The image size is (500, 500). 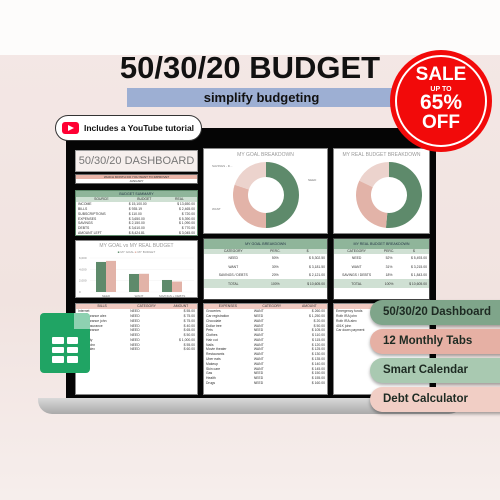 I want to click on feature-smart-calendar: Smart Calendar, so click(x=435, y=370).